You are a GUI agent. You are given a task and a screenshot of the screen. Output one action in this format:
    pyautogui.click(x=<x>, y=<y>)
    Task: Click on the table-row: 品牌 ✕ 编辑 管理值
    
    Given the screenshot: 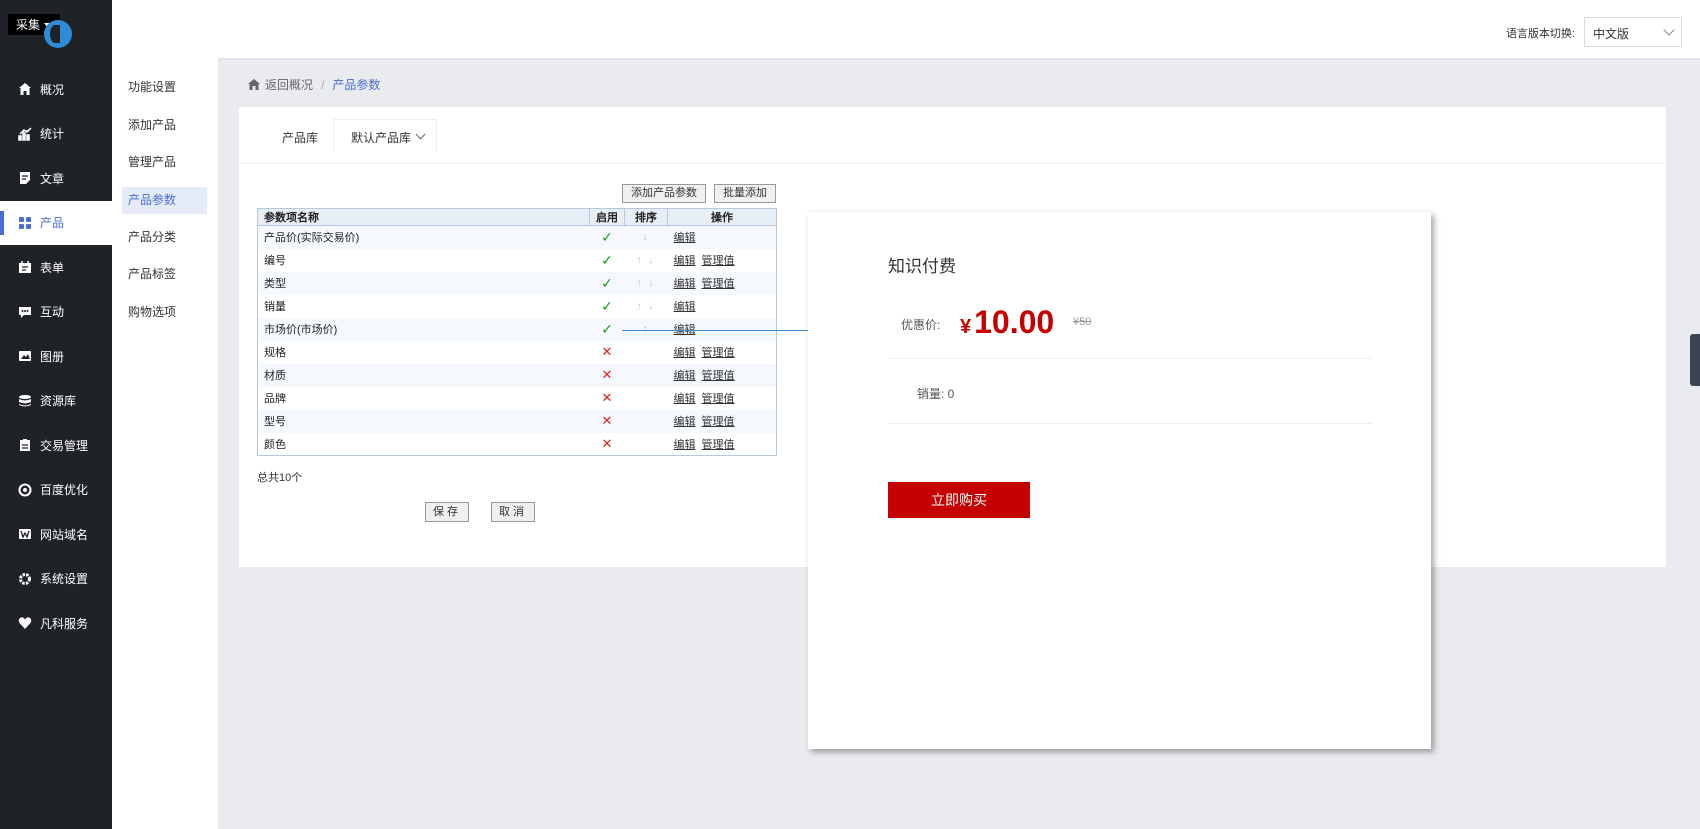 What is the action you would take?
    pyautogui.click(x=517, y=398)
    